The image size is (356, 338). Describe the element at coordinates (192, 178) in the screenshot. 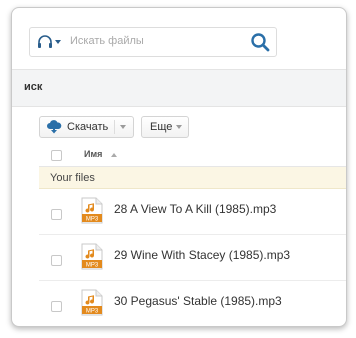

I see `your-files-section: Your files` at that location.